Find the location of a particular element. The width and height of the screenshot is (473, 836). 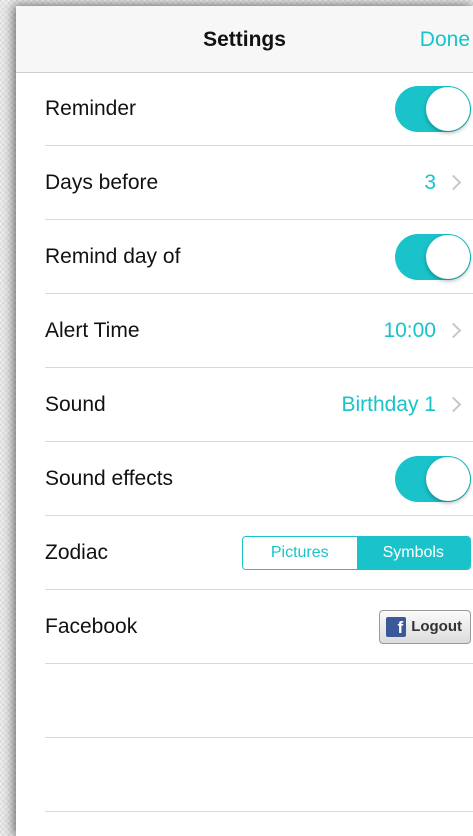

alert-time-value-group: 10:00 is located at coordinates (423, 331).